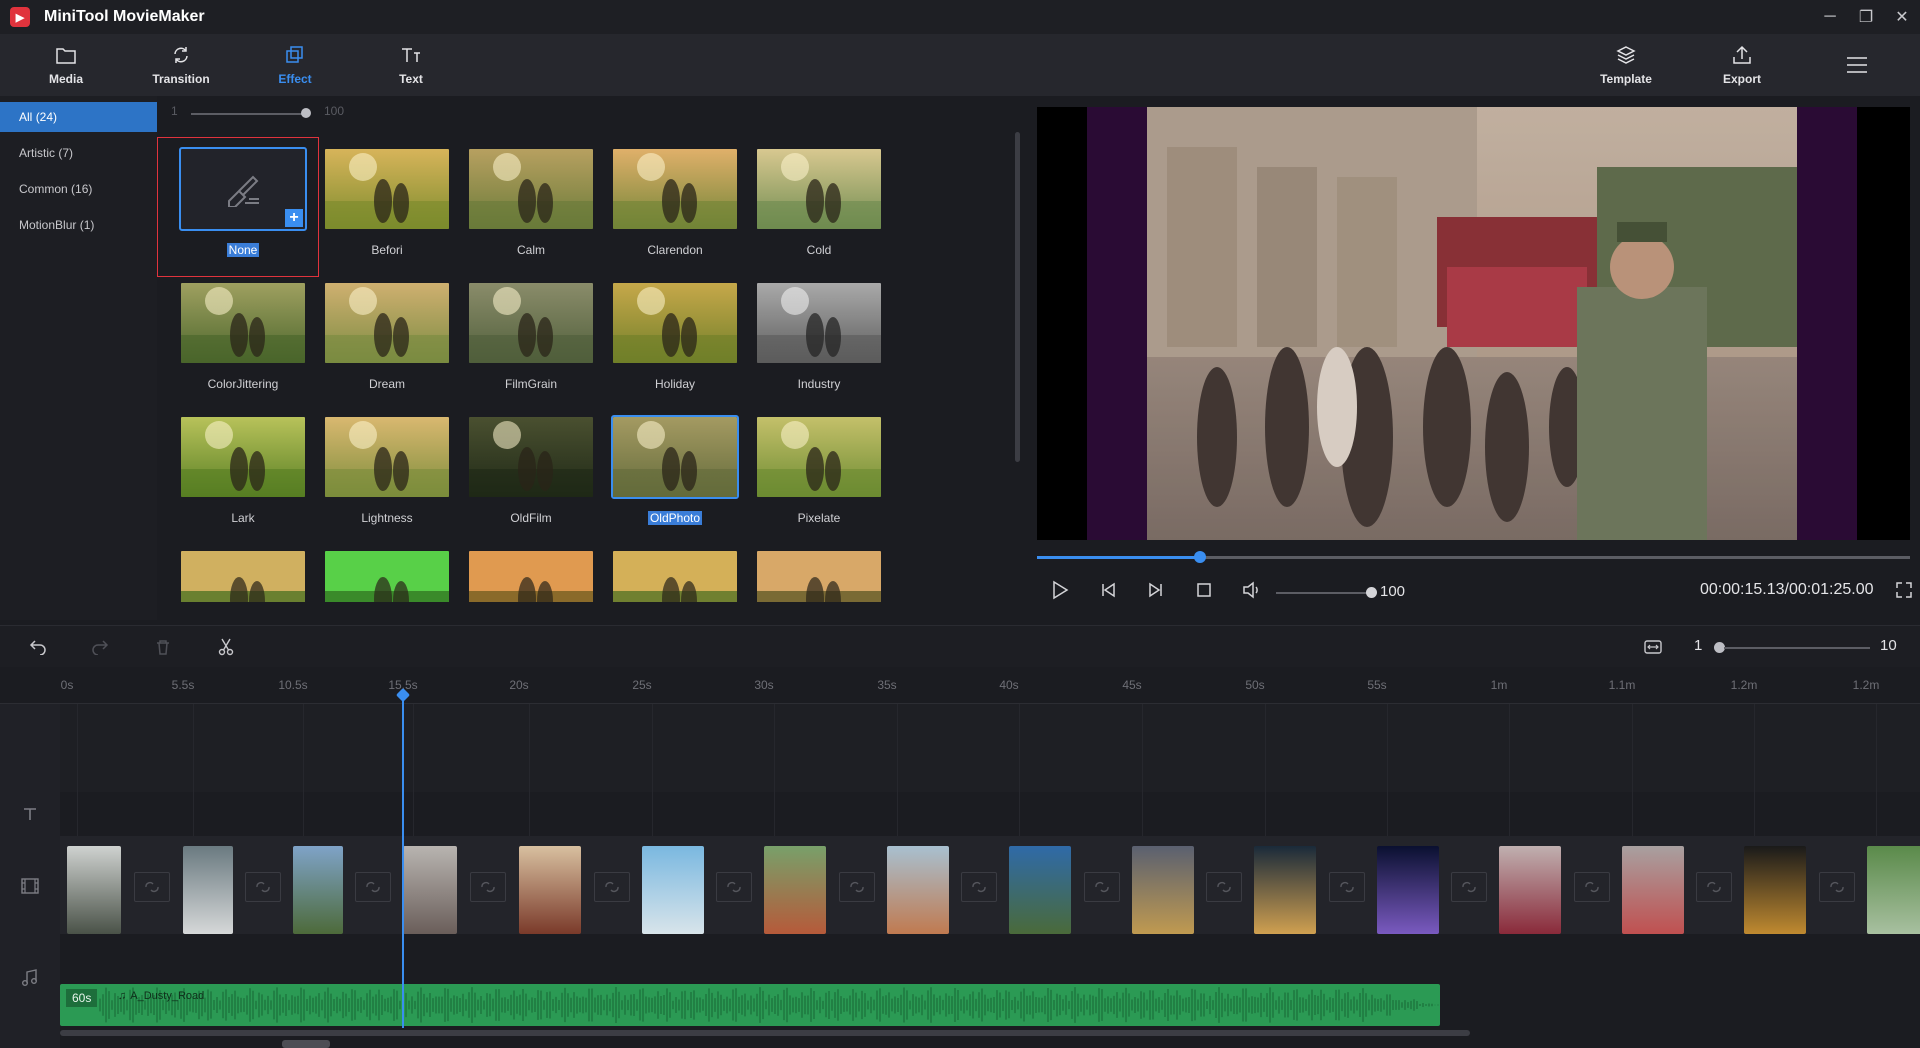 The height and width of the screenshot is (1048, 1920). Describe the element at coordinates (387, 323) in the screenshot. I see `effect-thumbnail` at that location.